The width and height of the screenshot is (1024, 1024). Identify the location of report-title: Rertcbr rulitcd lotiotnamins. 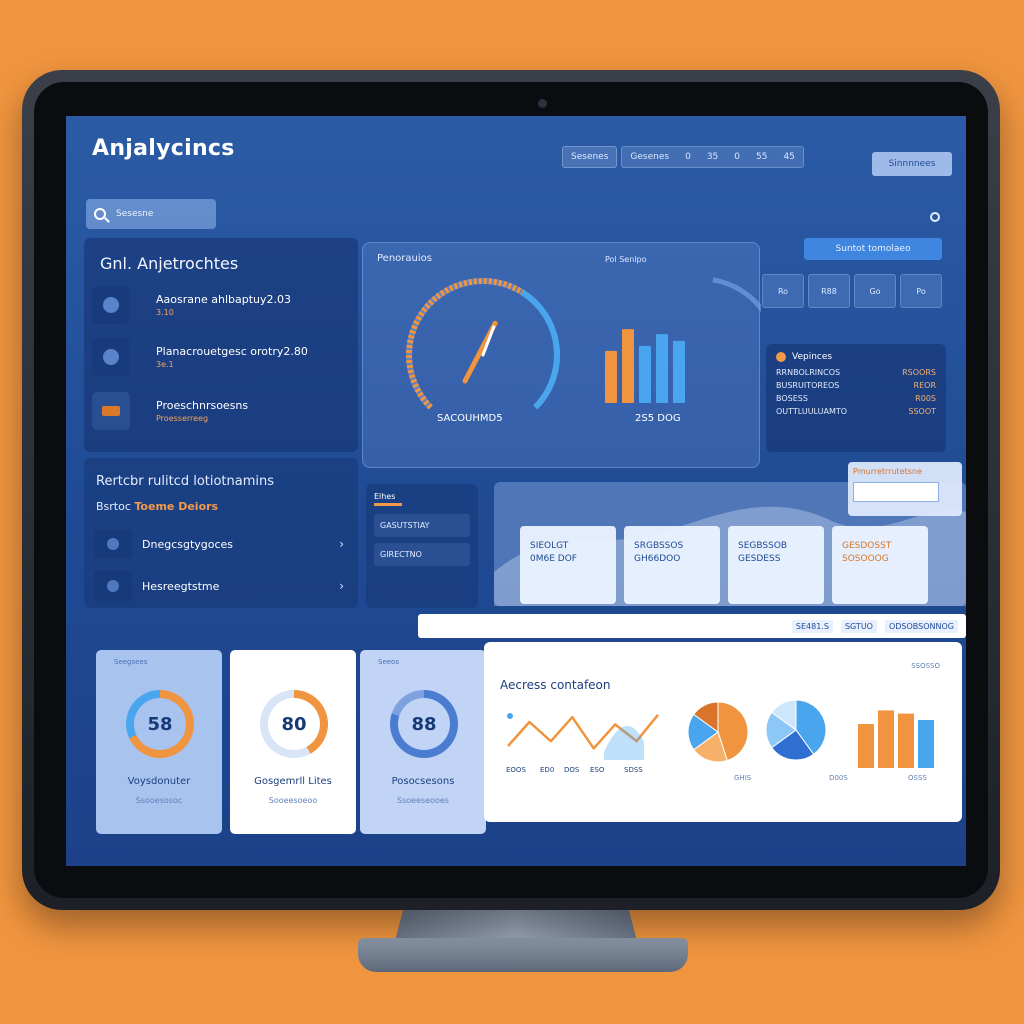
(185, 481).